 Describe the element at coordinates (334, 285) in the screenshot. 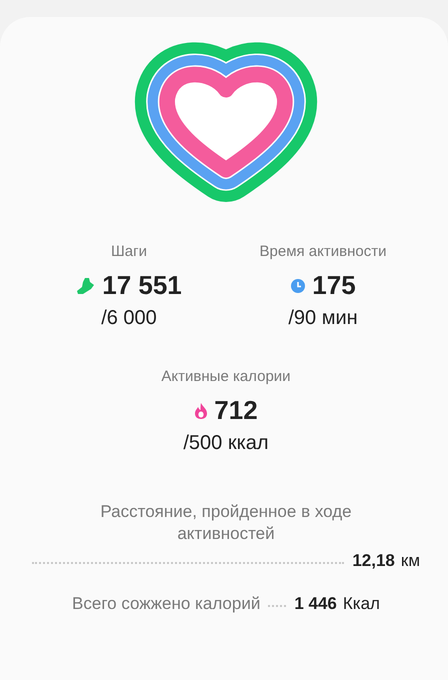

I see `goal-value: 175` at that location.